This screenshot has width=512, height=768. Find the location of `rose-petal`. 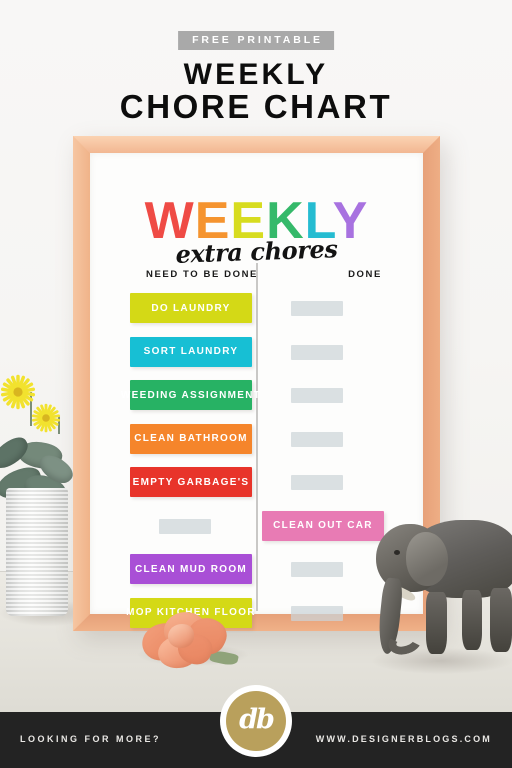

rose-petal is located at coordinates (181, 636).